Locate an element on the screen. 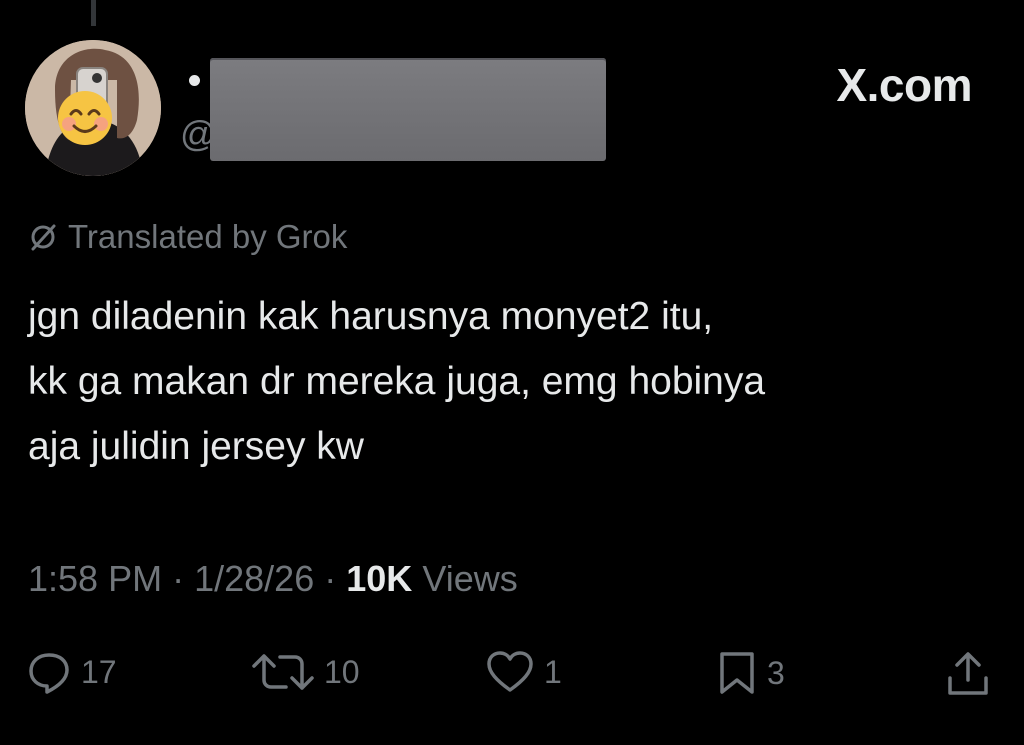 The image size is (1024, 745). share-icon is located at coordinates (968, 673).